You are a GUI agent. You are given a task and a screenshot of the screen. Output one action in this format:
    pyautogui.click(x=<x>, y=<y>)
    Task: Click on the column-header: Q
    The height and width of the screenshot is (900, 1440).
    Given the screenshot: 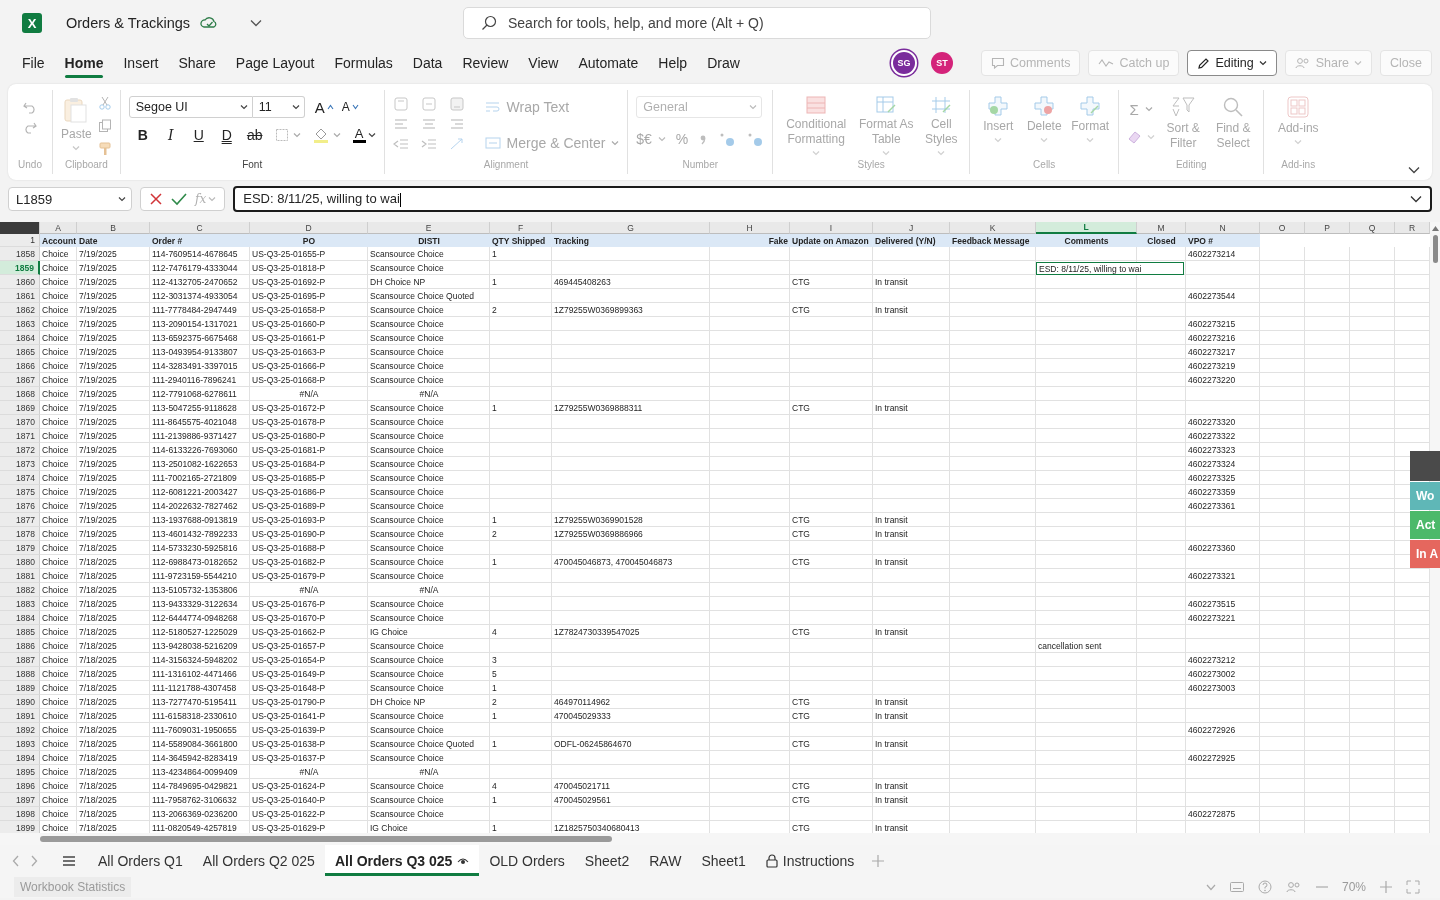 What is the action you would take?
    pyautogui.click(x=1372, y=228)
    